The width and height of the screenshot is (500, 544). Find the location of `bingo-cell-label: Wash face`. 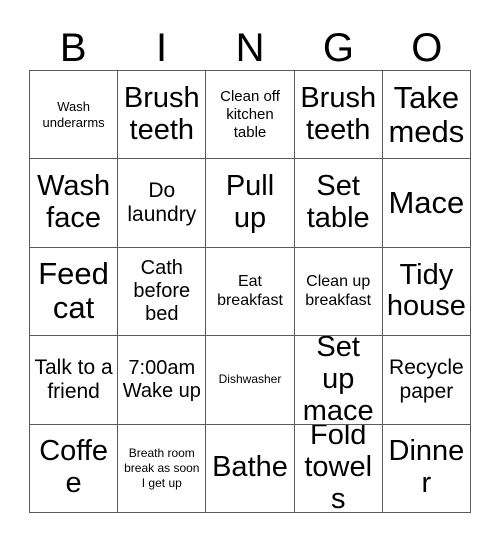

bingo-cell-label: Wash face is located at coordinates (74, 202).